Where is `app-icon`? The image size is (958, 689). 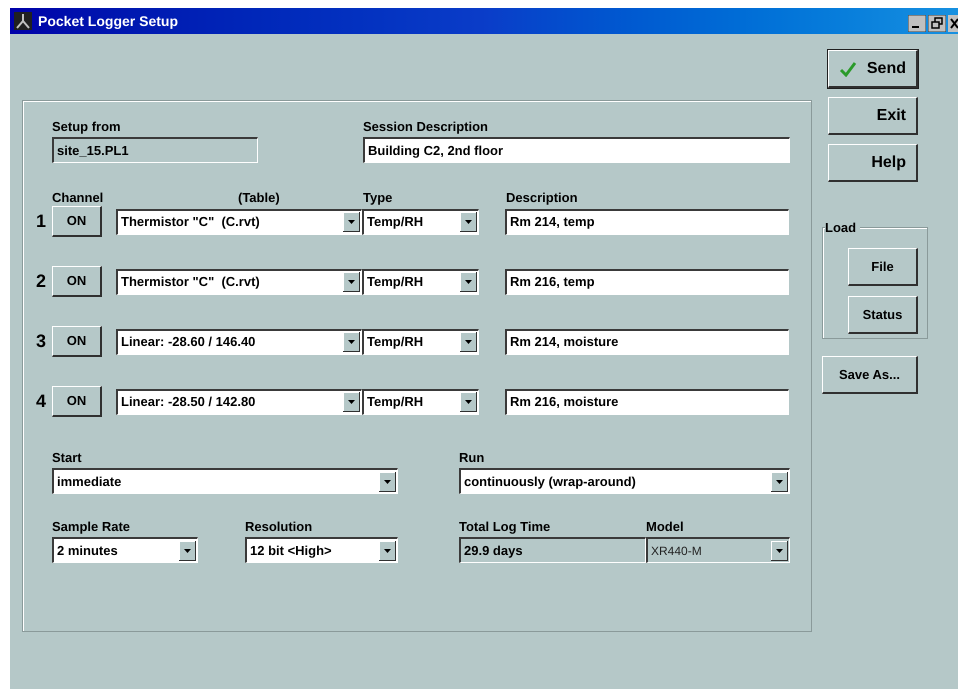
app-icon is located at coordinates (23, 21).